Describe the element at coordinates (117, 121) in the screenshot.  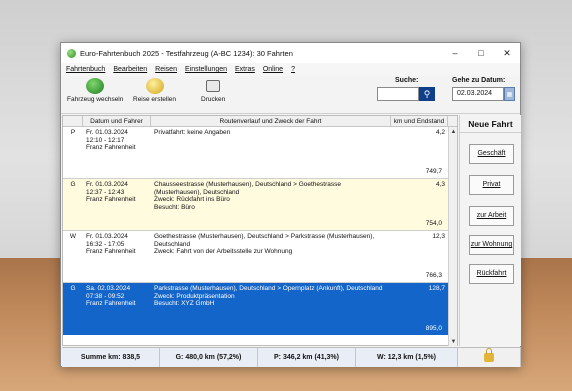
I see `header-date-driver: Datum und Fahrer` at that location.